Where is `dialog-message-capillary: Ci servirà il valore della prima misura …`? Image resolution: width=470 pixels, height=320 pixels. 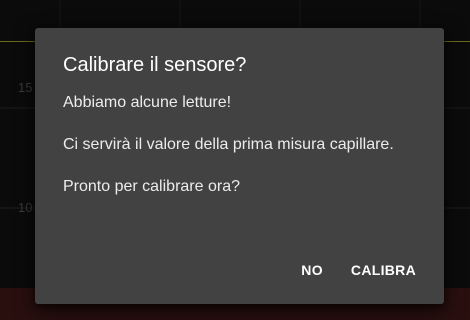 dialog-message-capillary: Ci servirà il valore della prima misura … is located at coordinates (228, 144).